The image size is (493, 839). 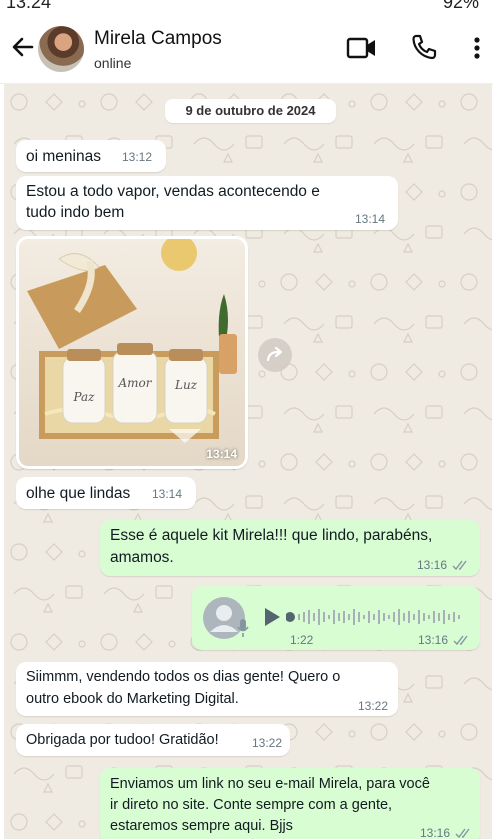 I want to click on message-incoming: olhe que lindas 13:14, so click(x=106, y=493).